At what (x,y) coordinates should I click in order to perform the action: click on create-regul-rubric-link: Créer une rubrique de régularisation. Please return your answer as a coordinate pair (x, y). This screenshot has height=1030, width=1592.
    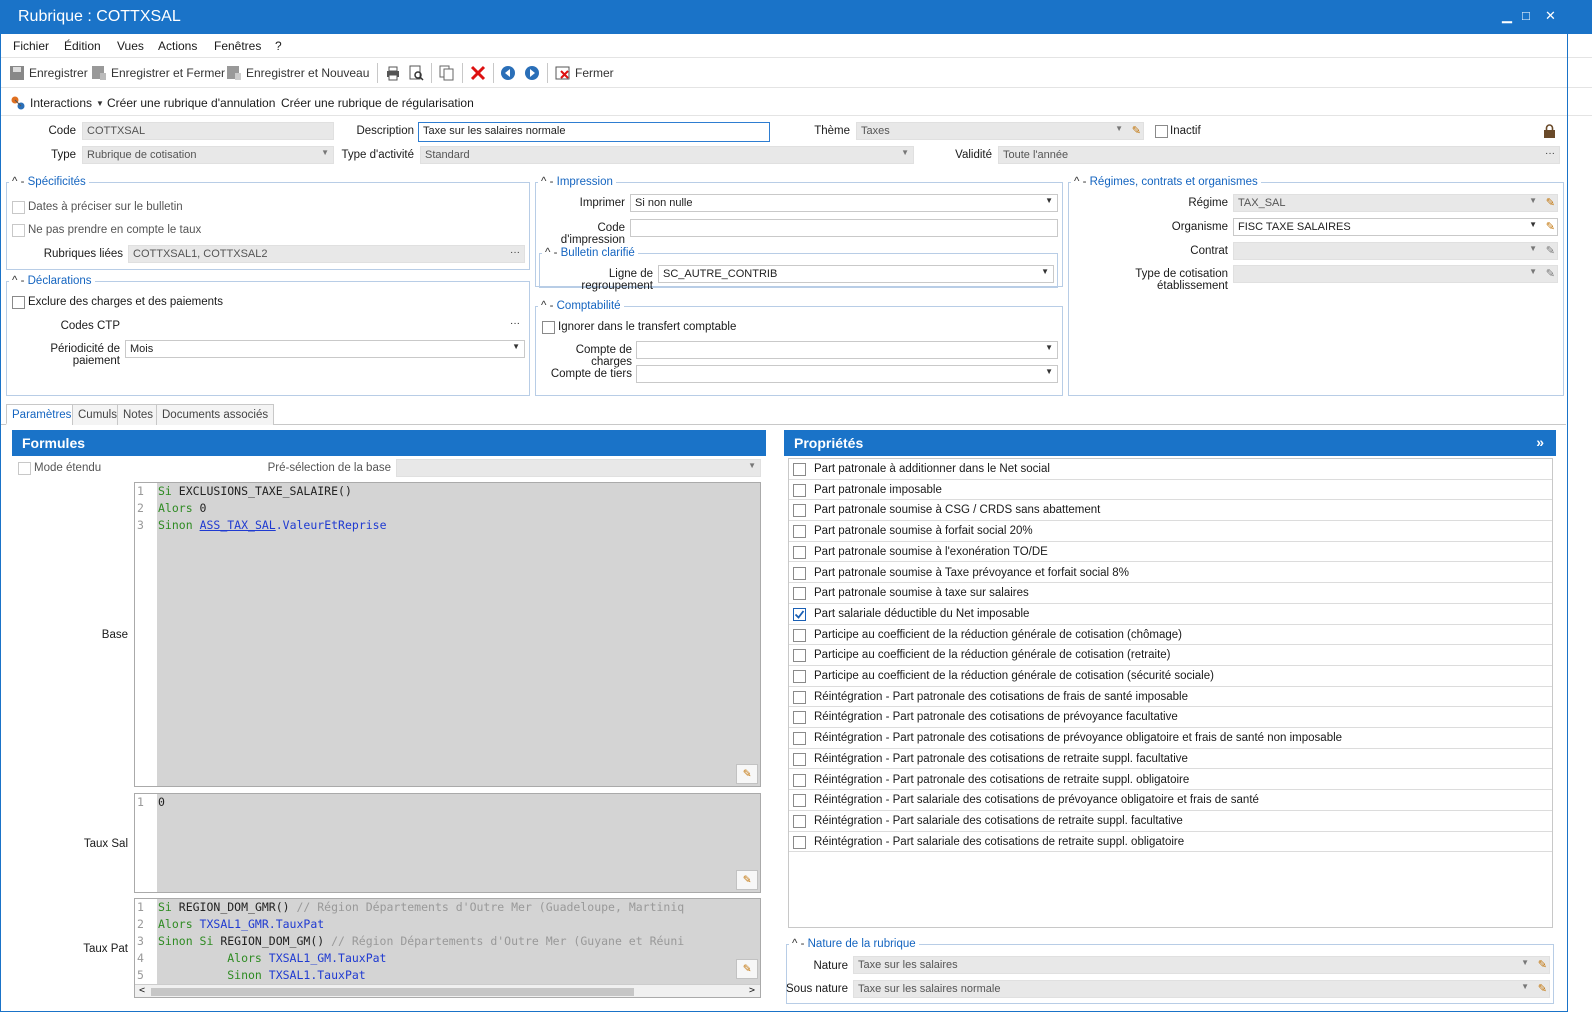
    Looking at the image, I should click on (377, 103).